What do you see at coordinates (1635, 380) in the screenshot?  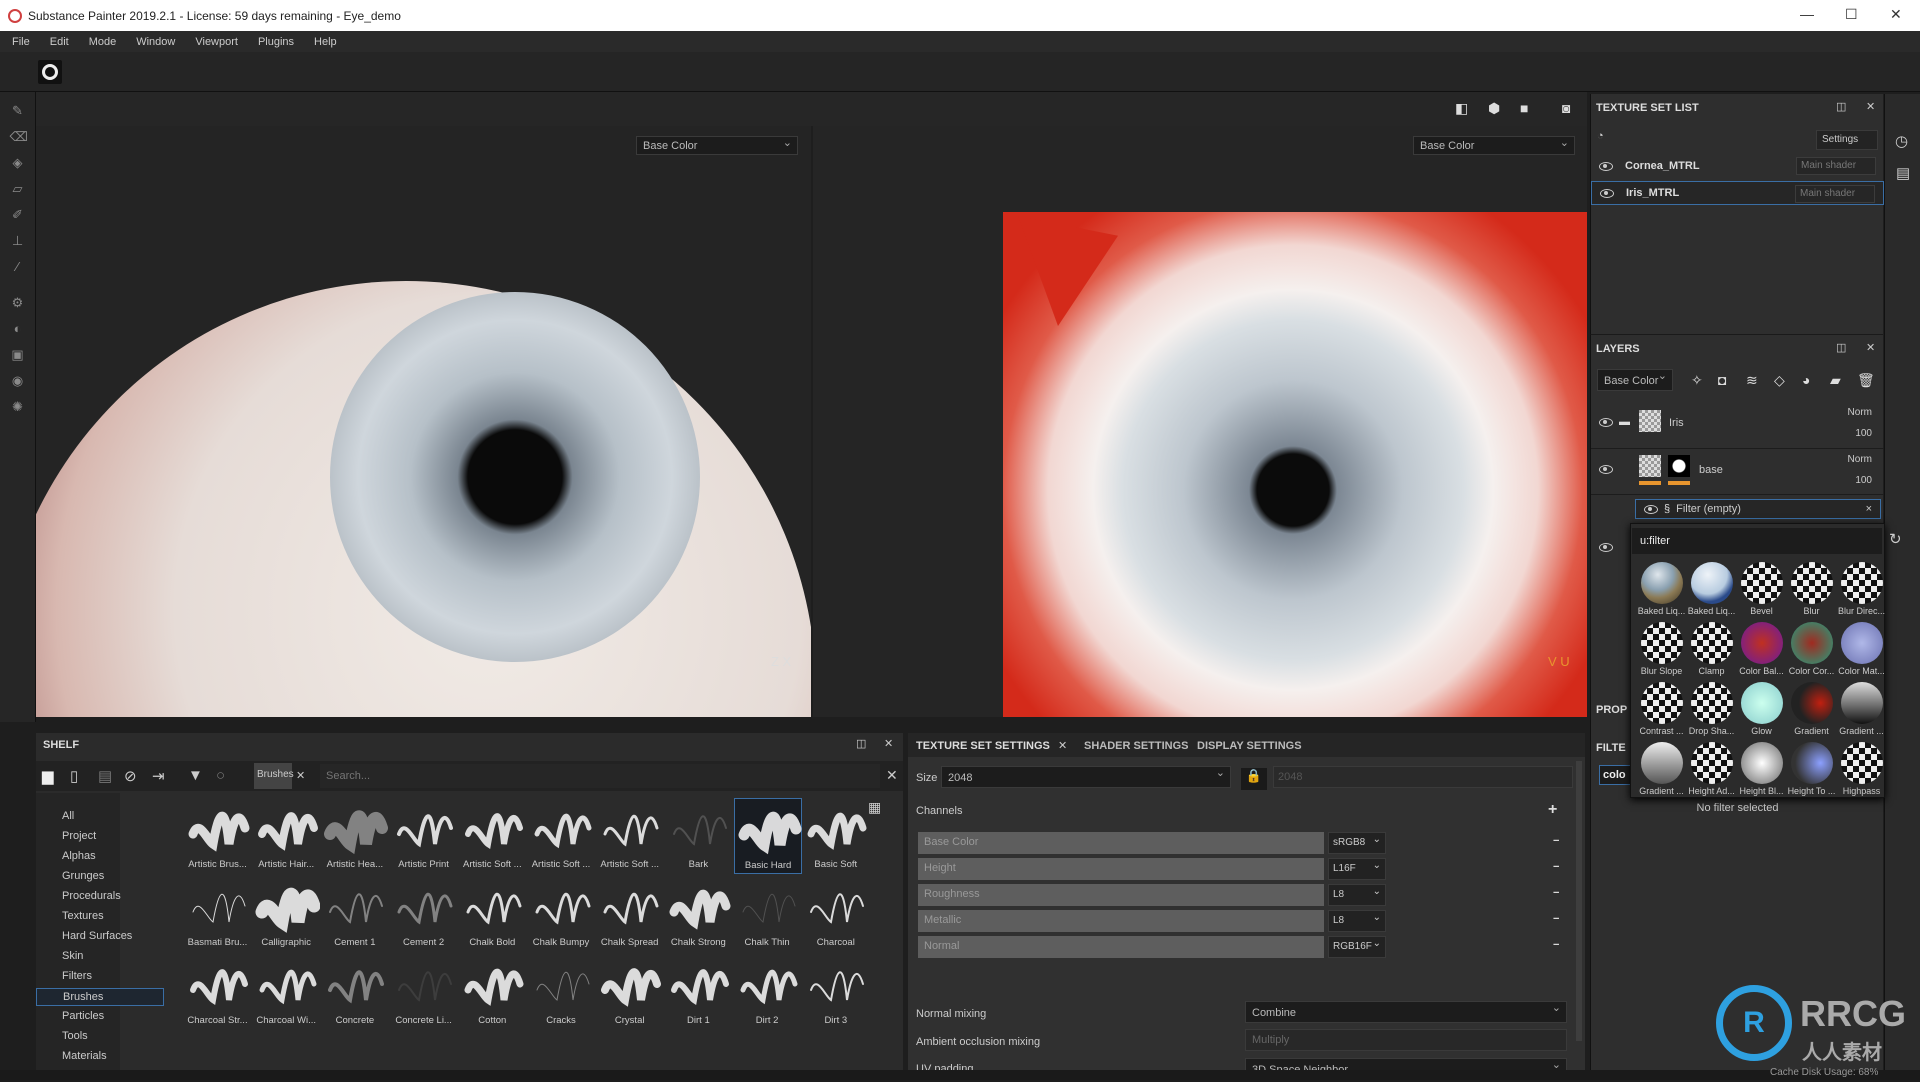 I see `layer-channel-select: Base Color` at bounding box center [1635, 380].